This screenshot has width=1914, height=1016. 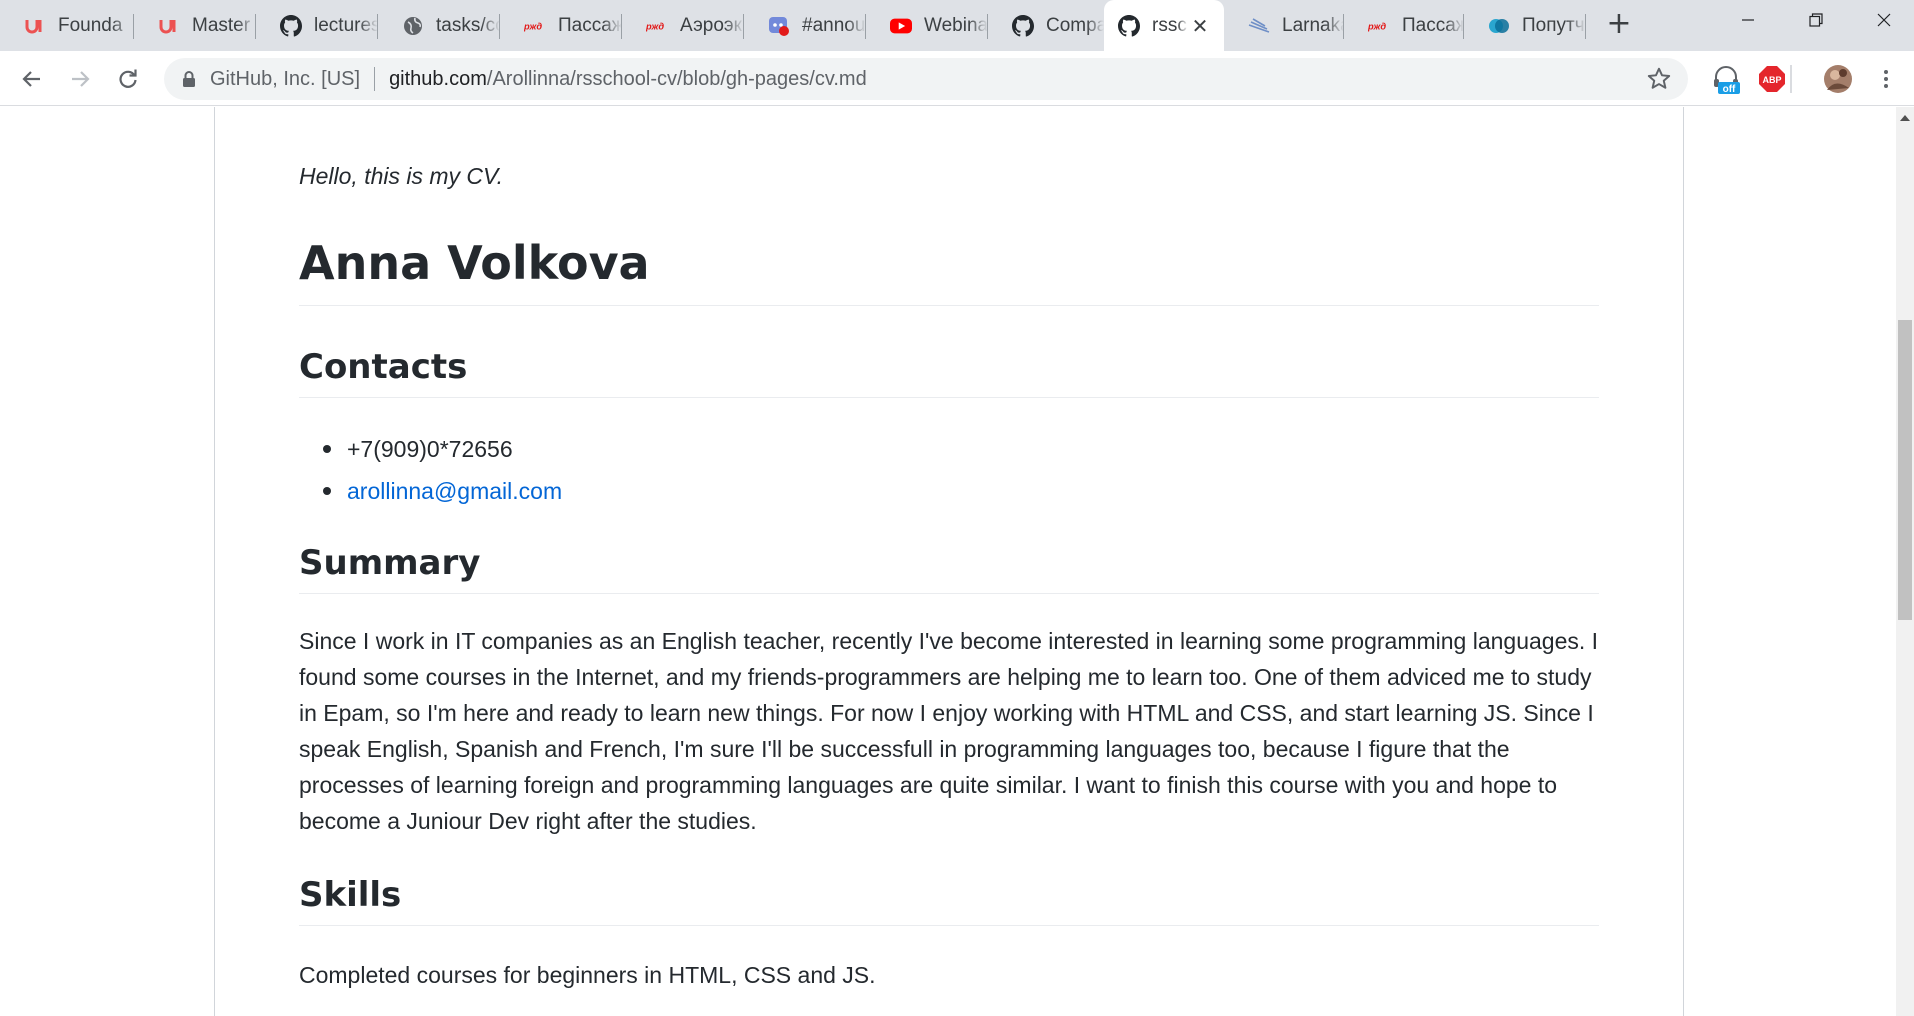 I want to click on tab-passazh-1: ржд Пассаж, so click(x=561, y=25).